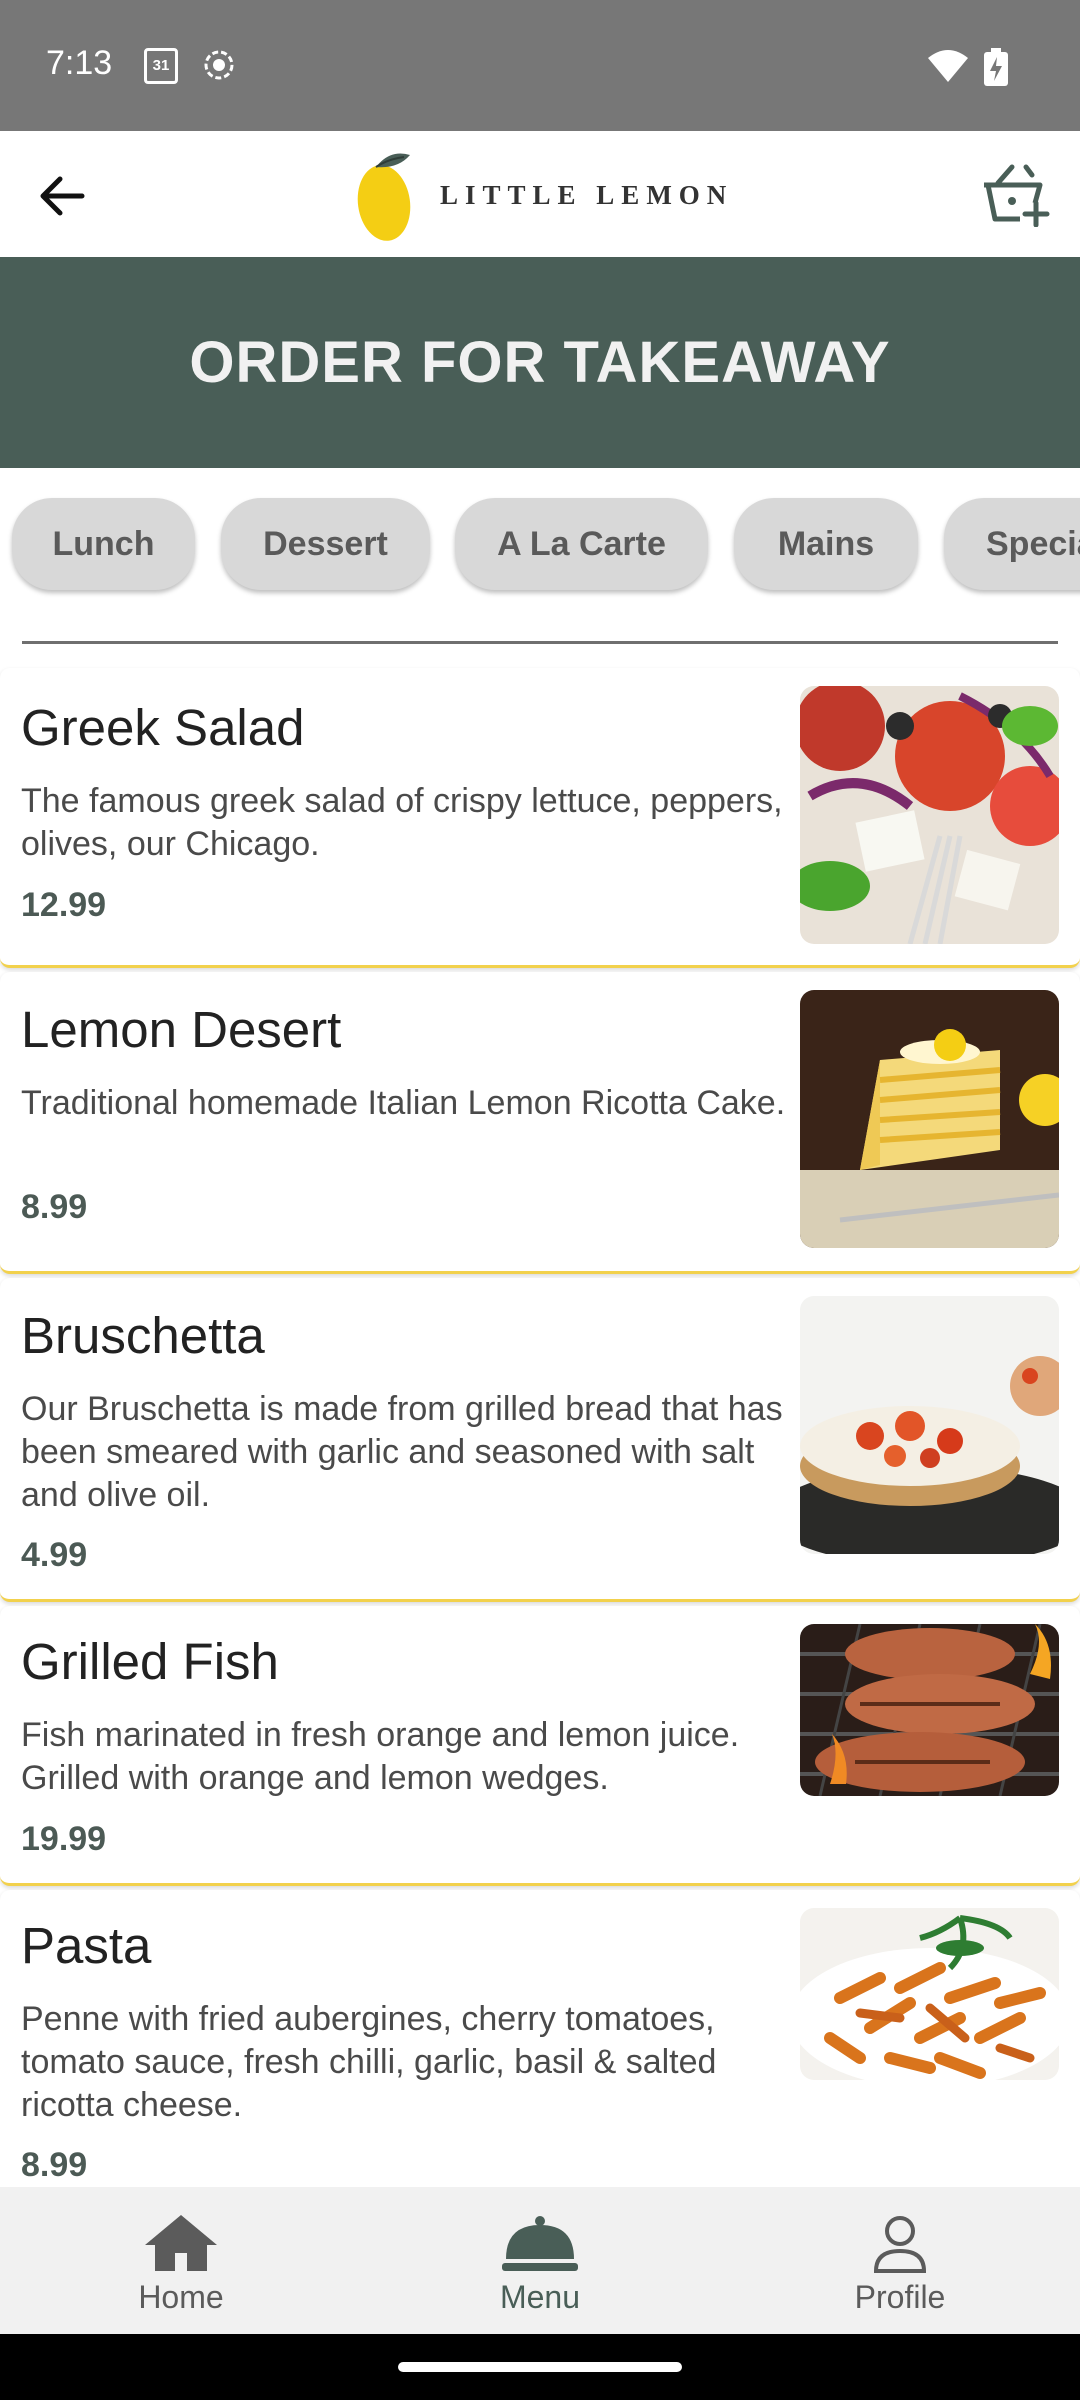 Image resolution: width=1080 pixels, height=2400 pixels. I want to click on nav-label-menu: Menu, so click(540, 2297).